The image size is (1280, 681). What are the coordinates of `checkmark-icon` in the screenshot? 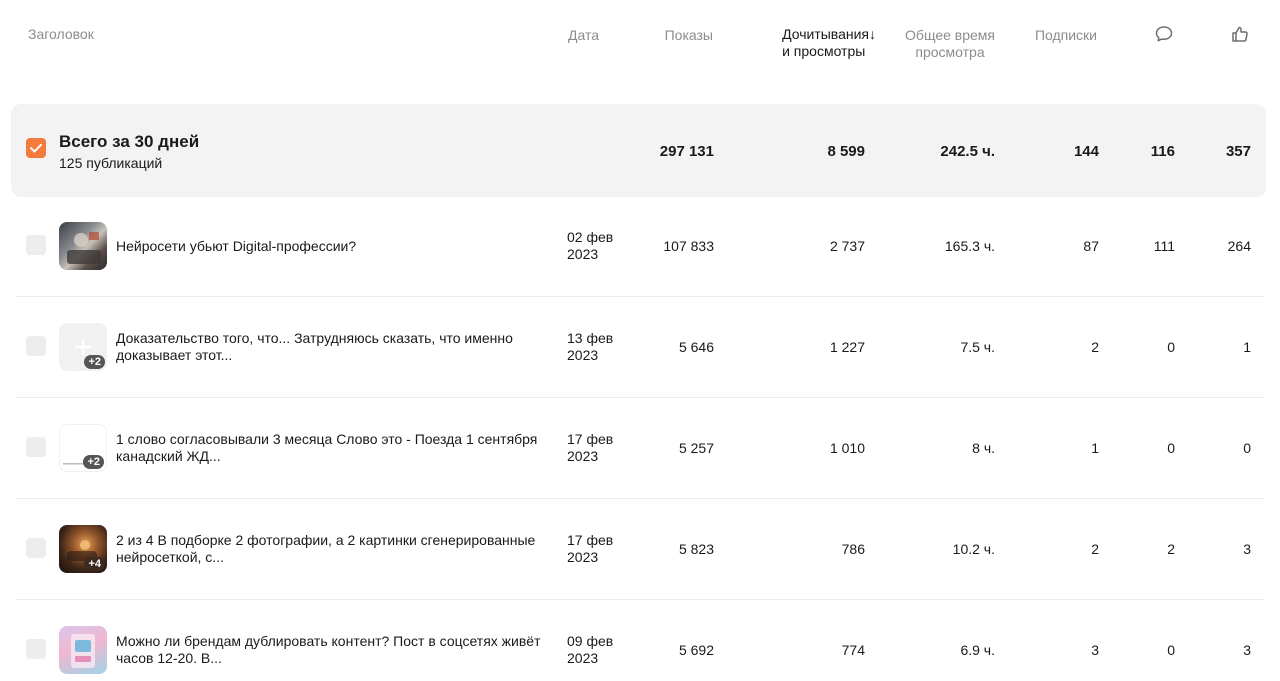 It's located at (36, 148).